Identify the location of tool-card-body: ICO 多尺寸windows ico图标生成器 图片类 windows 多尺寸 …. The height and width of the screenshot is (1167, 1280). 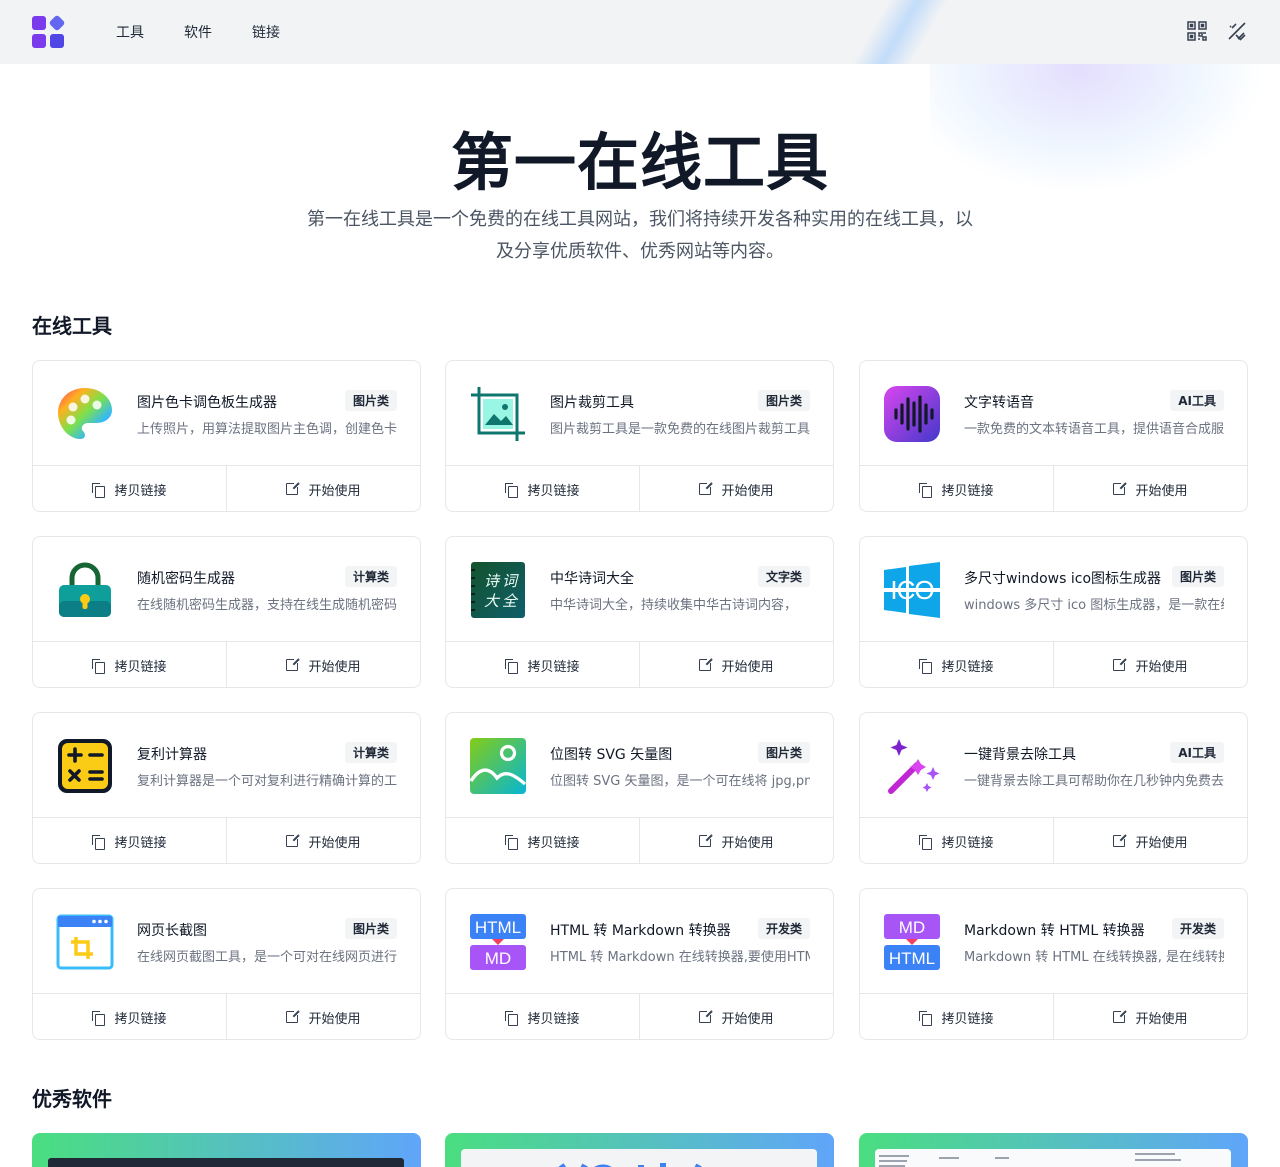
(1053, 589).